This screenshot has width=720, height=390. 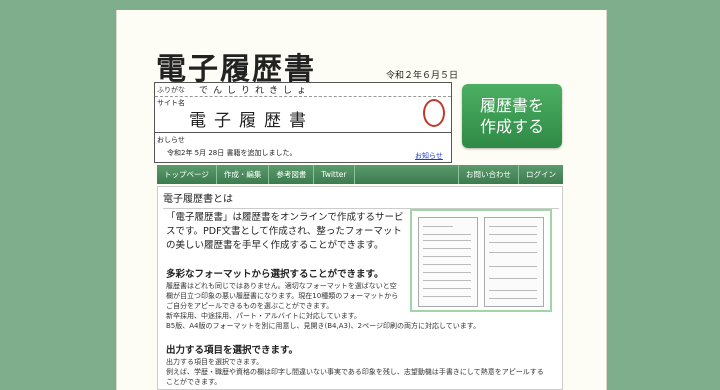 What do you see at coordinates (281, 286) in the screenshot?
I see `section-formats-line: 履歴書はどれも同じではありません。適切なフォーマットを選ばないと空` at bounding box center [281, 286].